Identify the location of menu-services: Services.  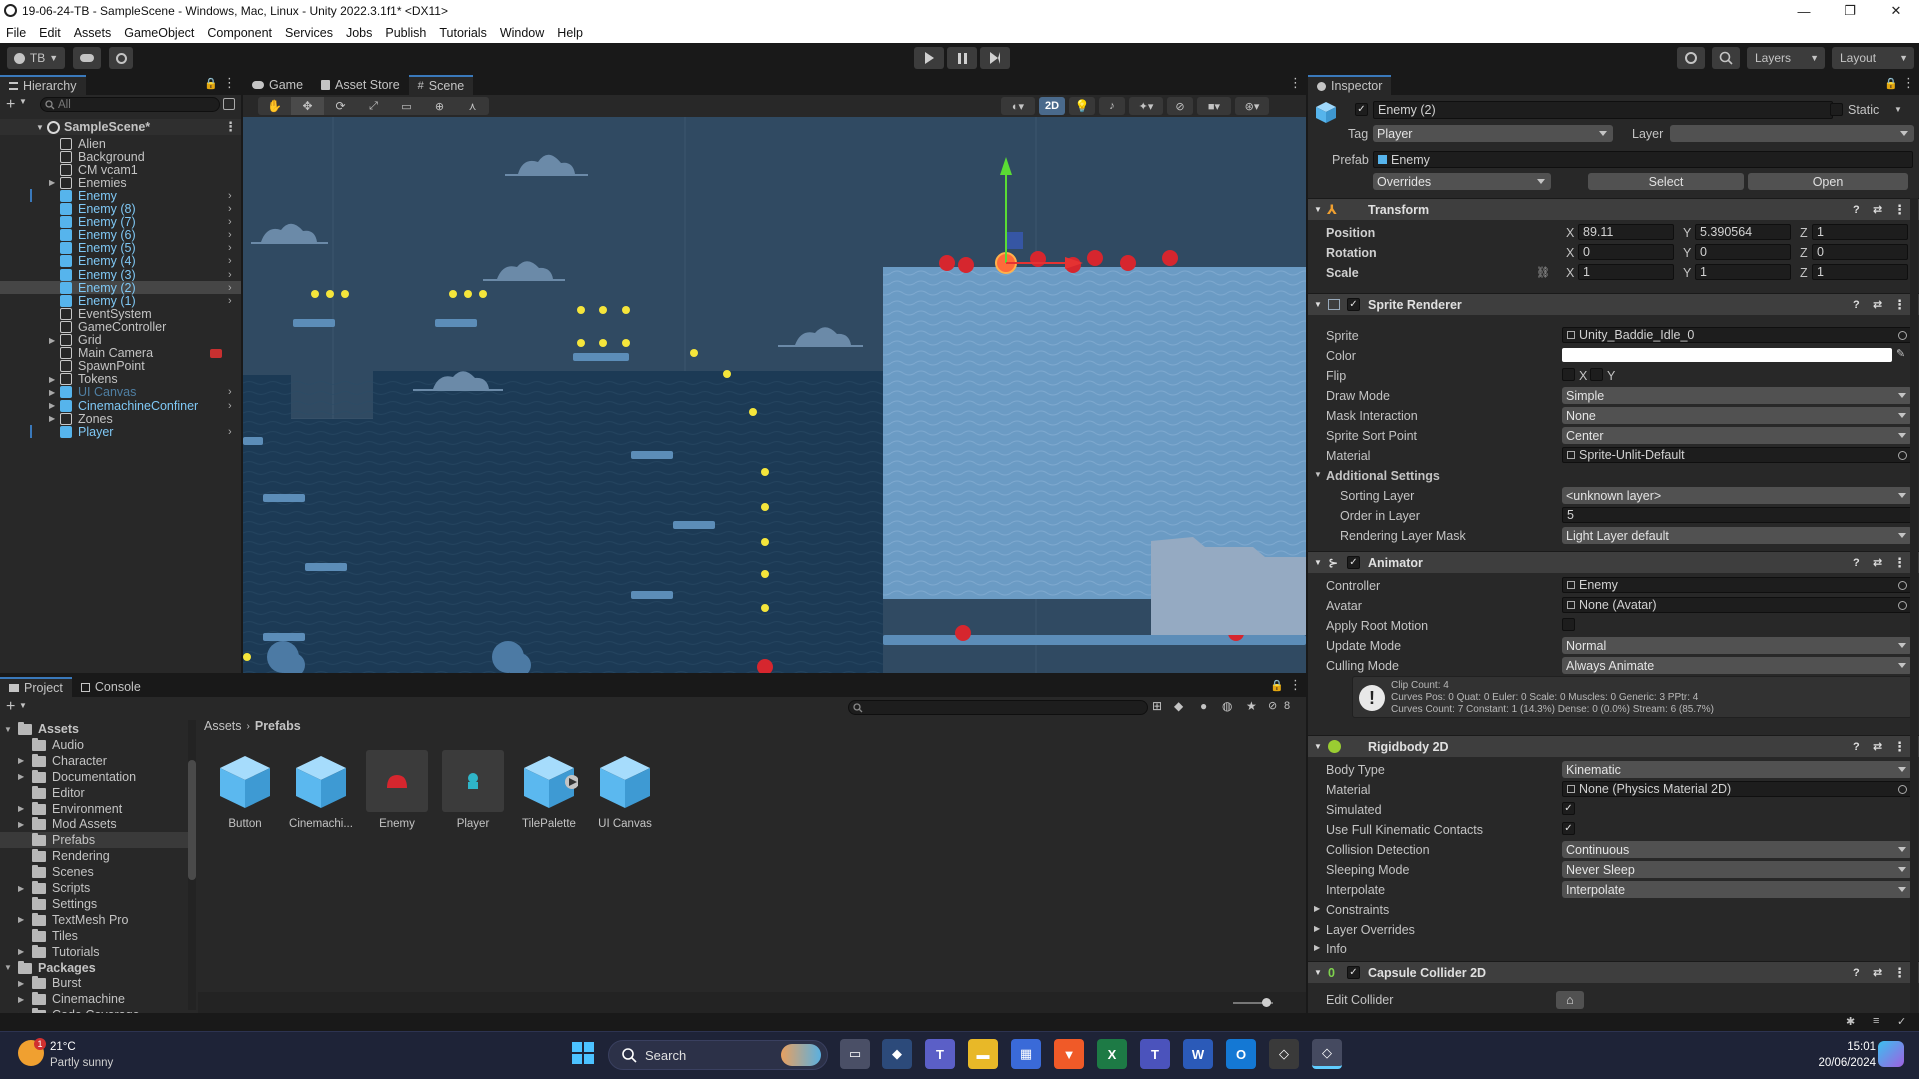
(309, 33).